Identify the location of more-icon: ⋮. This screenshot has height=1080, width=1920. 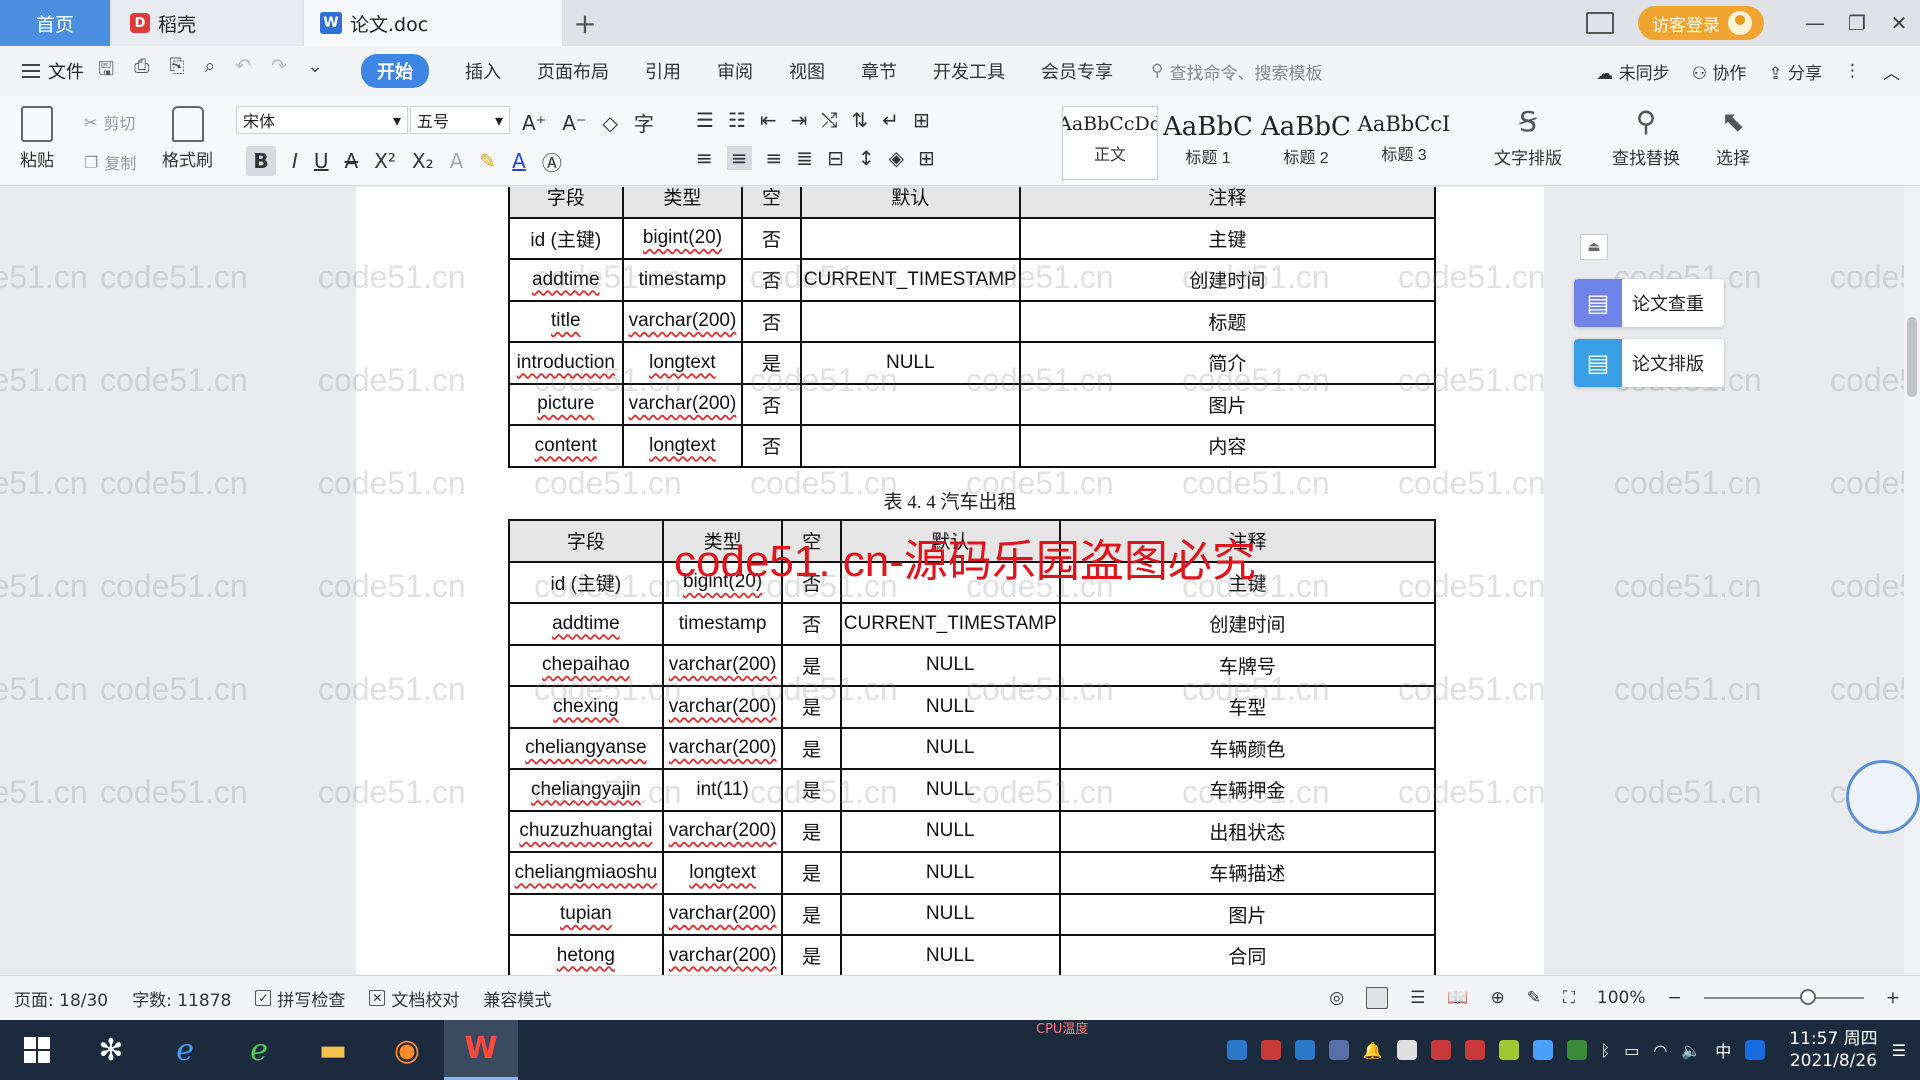
(1852, 71).